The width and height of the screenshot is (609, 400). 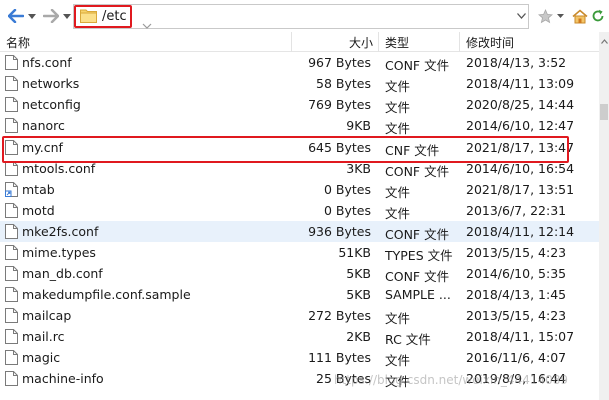 What do you see at coordinates (299, 273) in the screenshot?
I see `file-row: man_db.conf 5KB CONF 文件 2014/6/10, 5:35` at bounding box center [299, 273].